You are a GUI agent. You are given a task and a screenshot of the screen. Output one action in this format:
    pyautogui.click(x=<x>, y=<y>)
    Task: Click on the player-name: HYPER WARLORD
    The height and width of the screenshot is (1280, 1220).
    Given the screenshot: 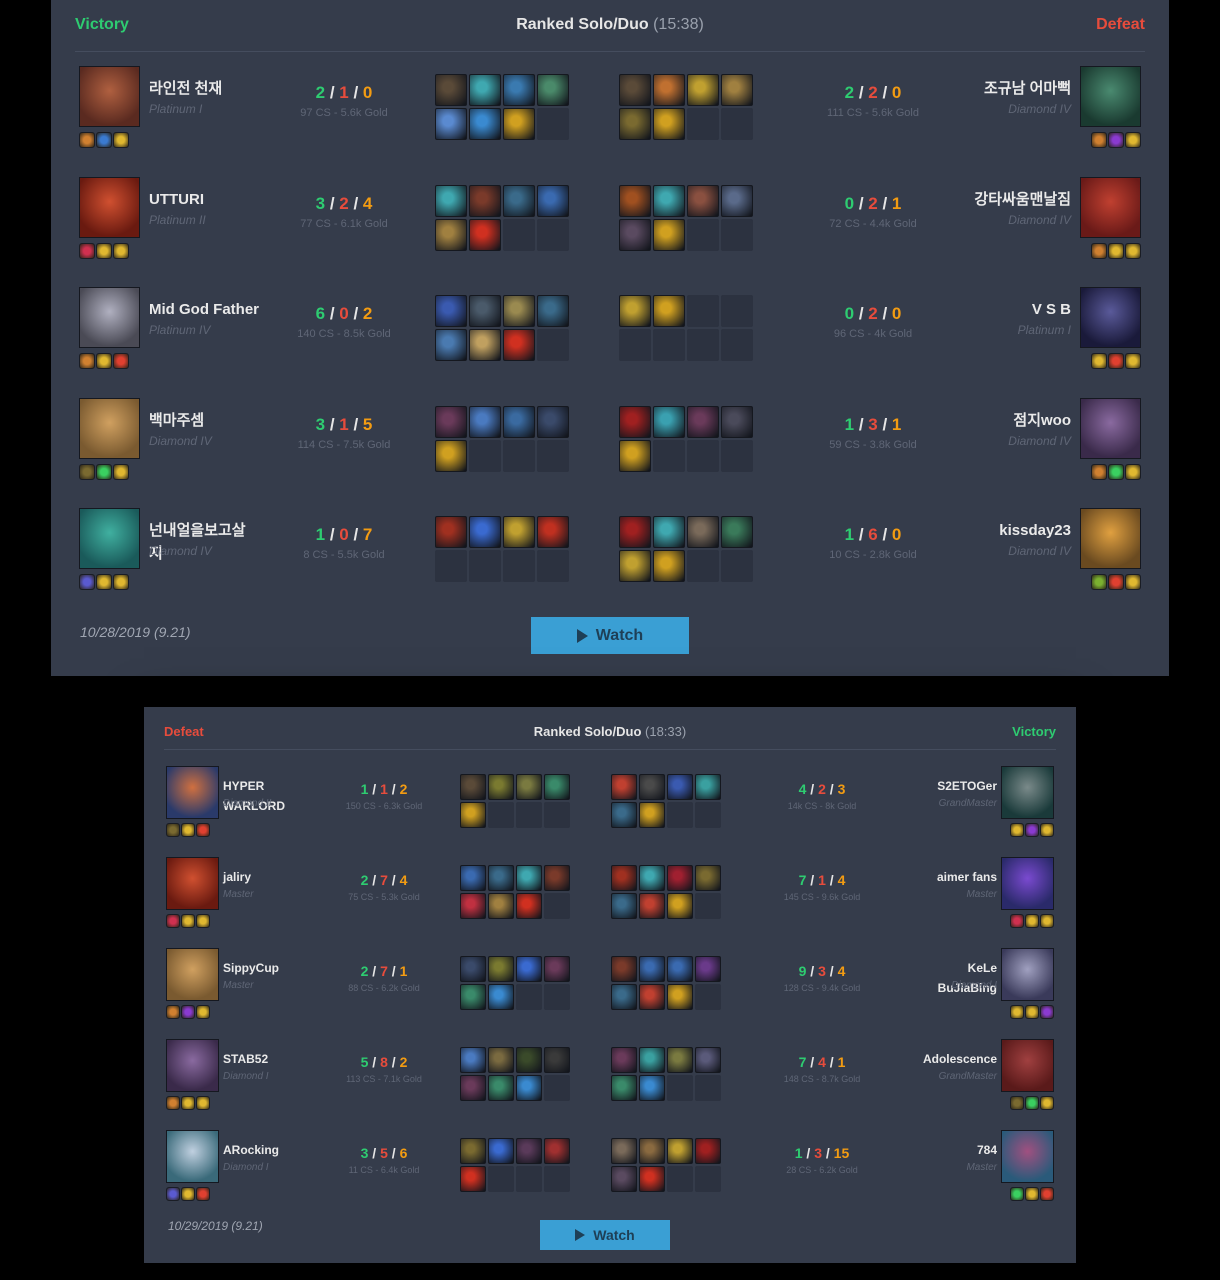 What is the action you would take?
    pyautogui.click(x=268, y=796)
    